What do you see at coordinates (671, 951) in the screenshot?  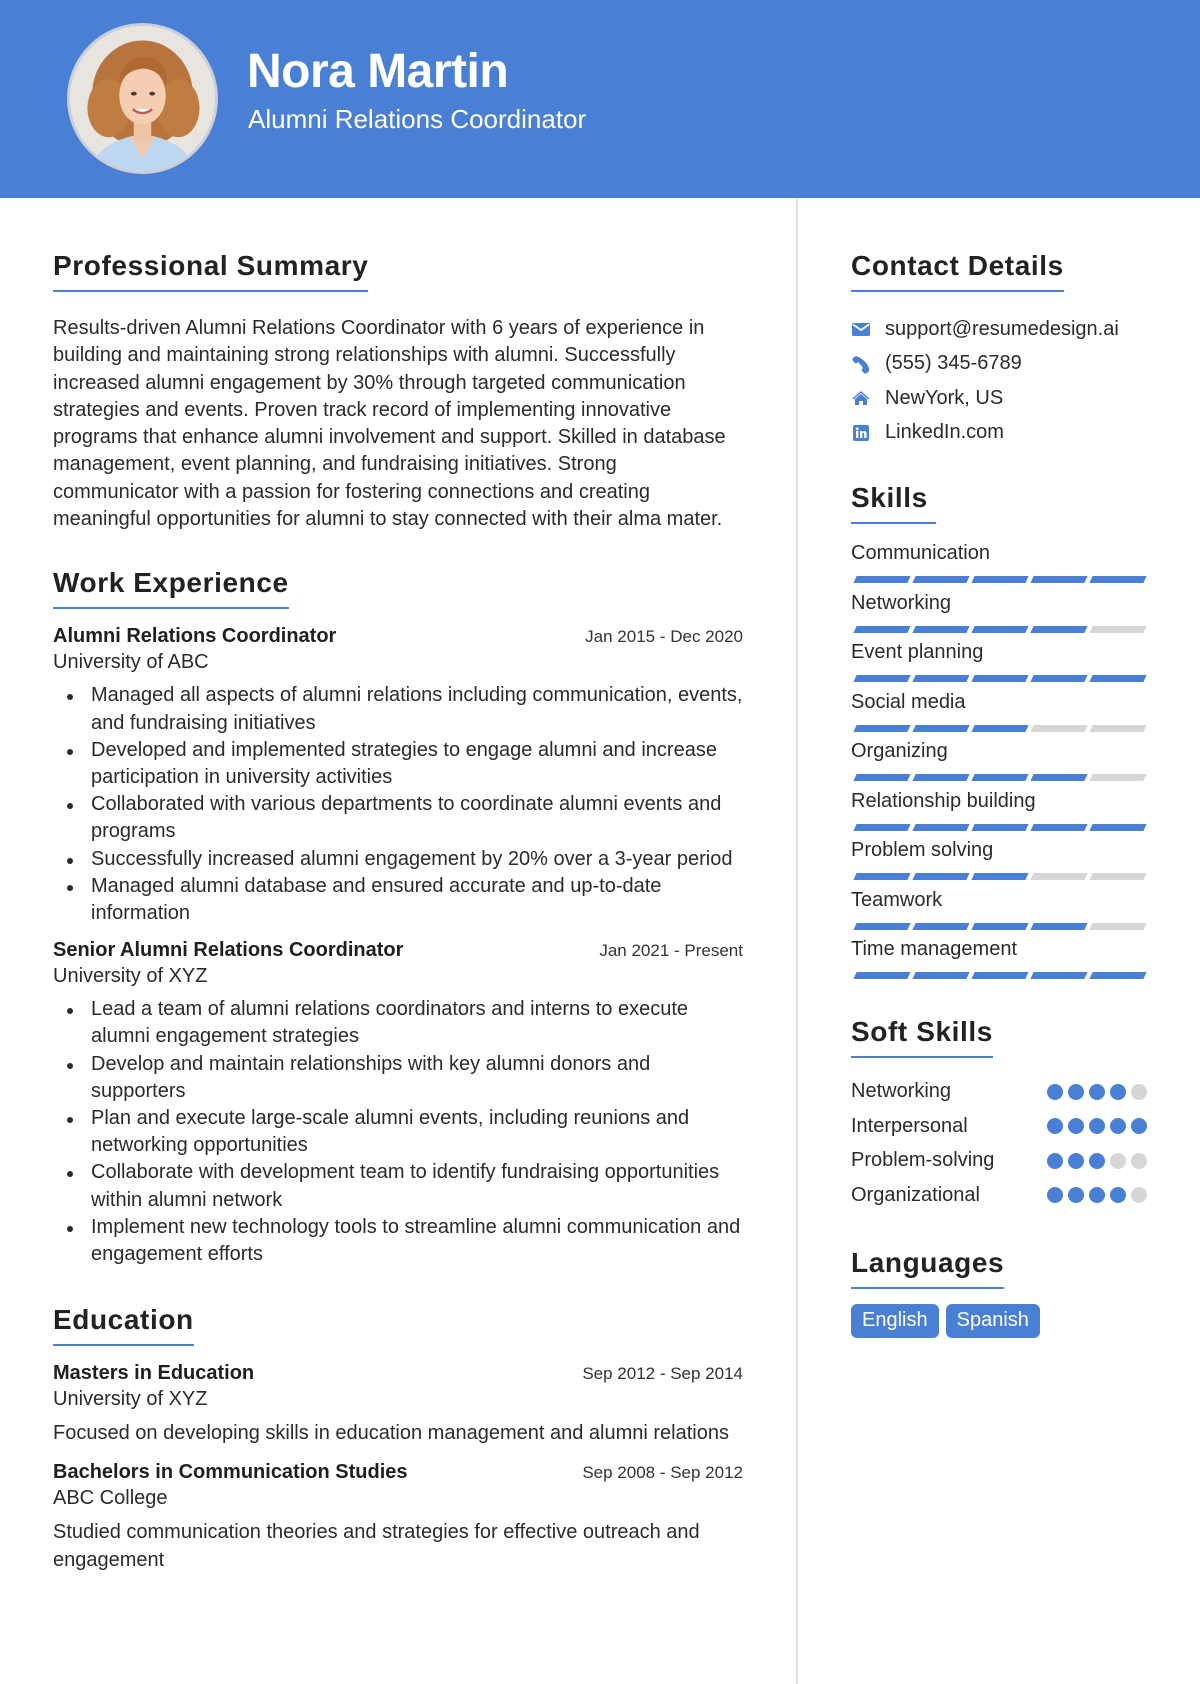 I see `job-dates: Jan 2021 - Present` at bounding box center [671, 951].